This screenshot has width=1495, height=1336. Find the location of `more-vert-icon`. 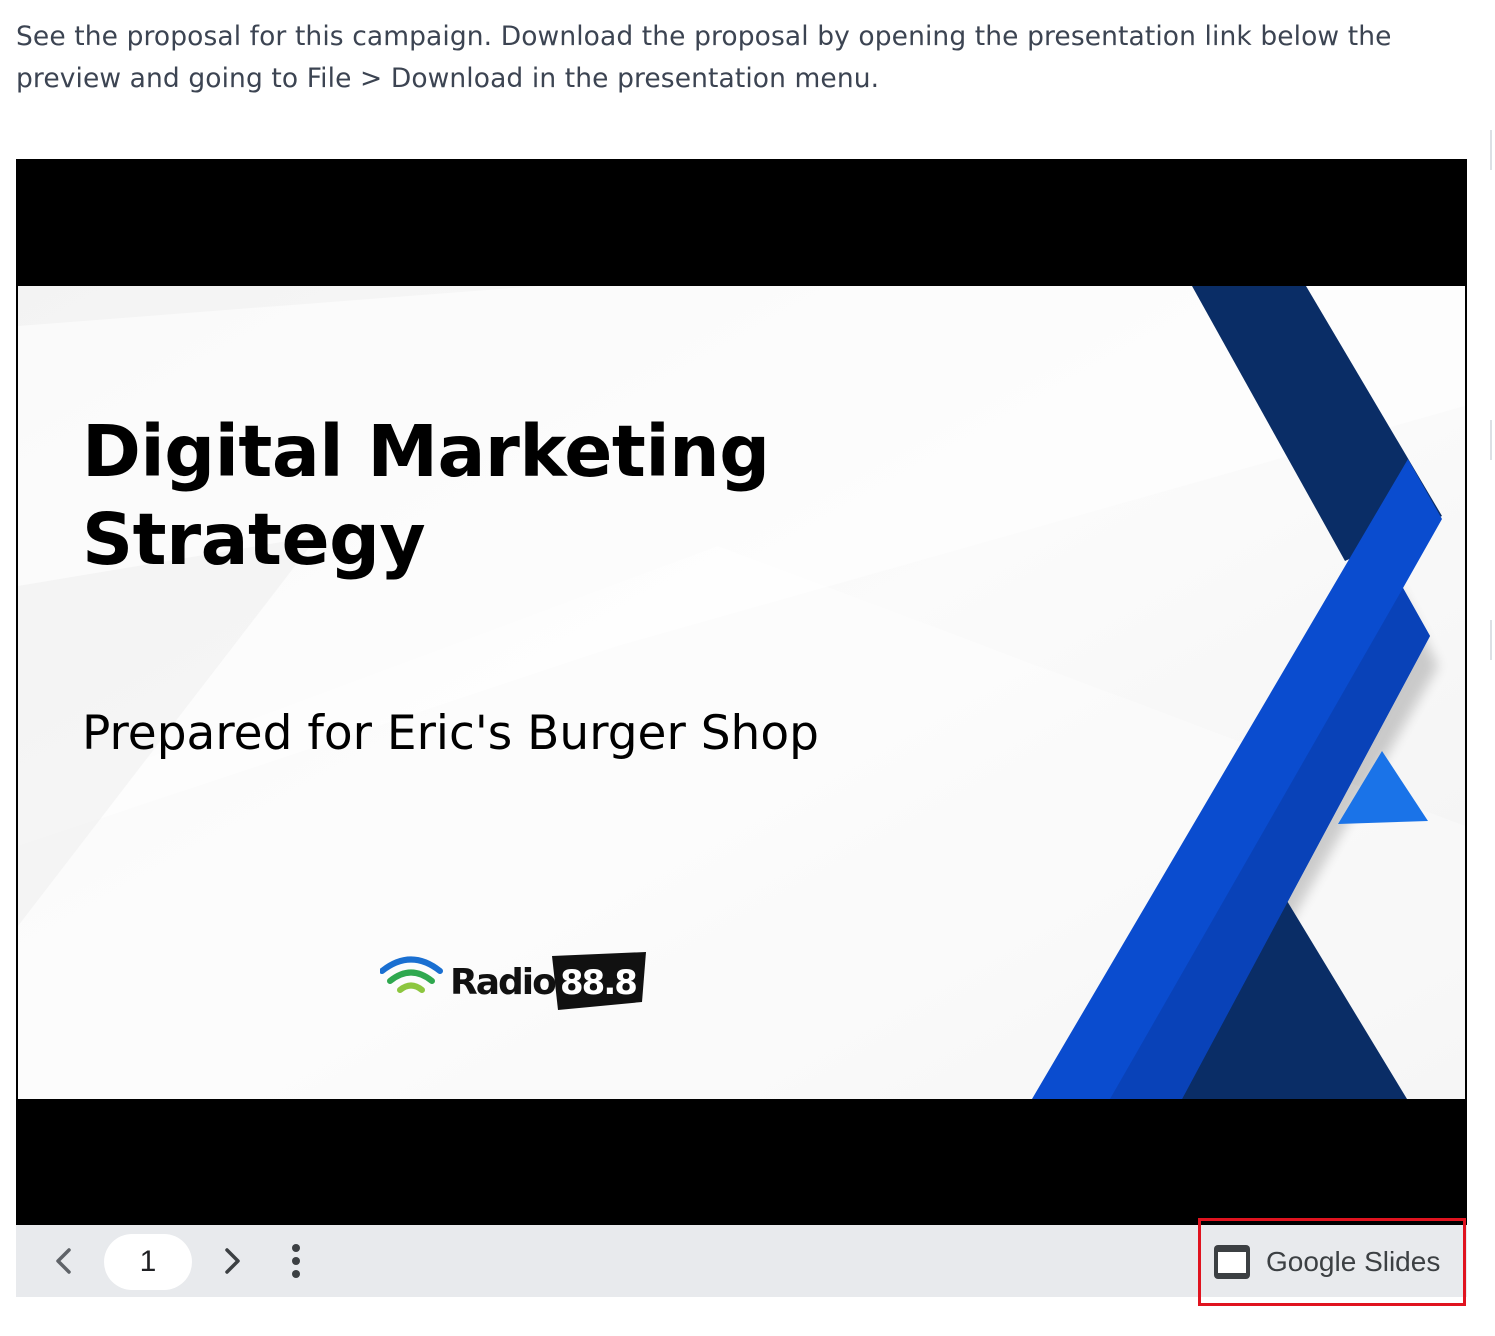

more-vert-icon is located at coordinates (296, 1261).